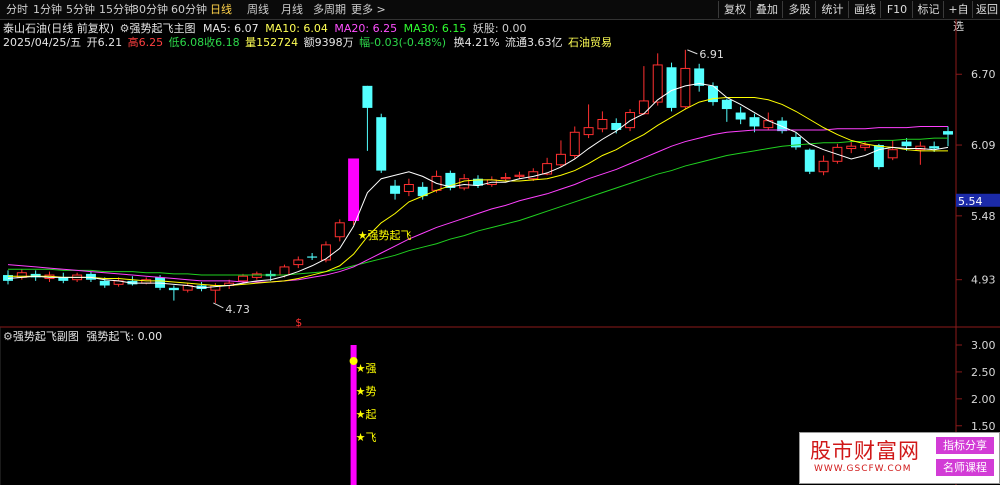 Image resolution: width=1000 pixels, height=485 pixels. Describe the element at coordinates (865, 451) in the screenshot. I see `watermark-brand: 股市财富网` at that location.